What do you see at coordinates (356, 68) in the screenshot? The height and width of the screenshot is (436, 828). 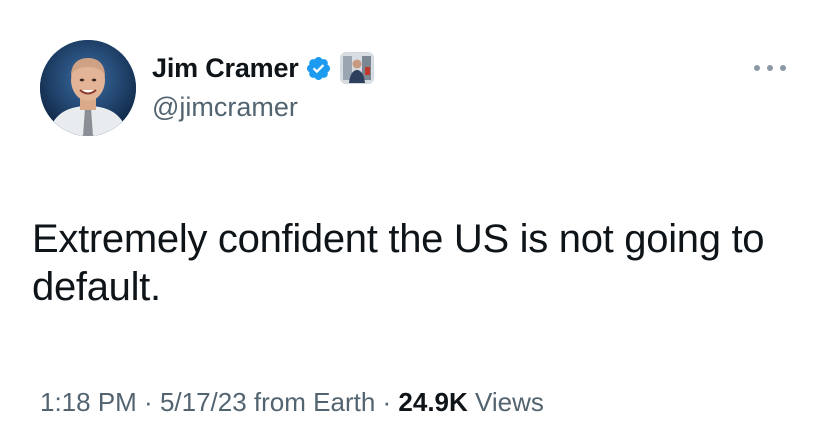 I see `affiliate-badge-icon` at bounding box center [356, 68].